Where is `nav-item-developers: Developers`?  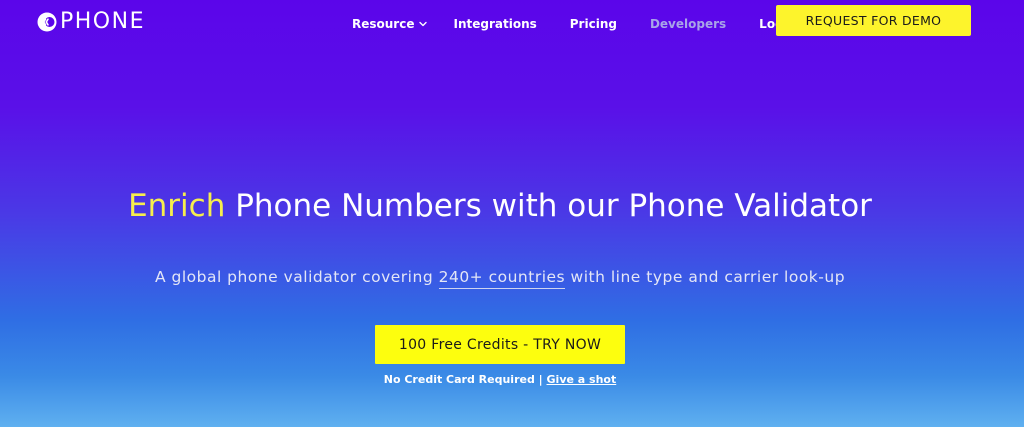
nav-item-developers: Developers is located at coordinates (688, 24).